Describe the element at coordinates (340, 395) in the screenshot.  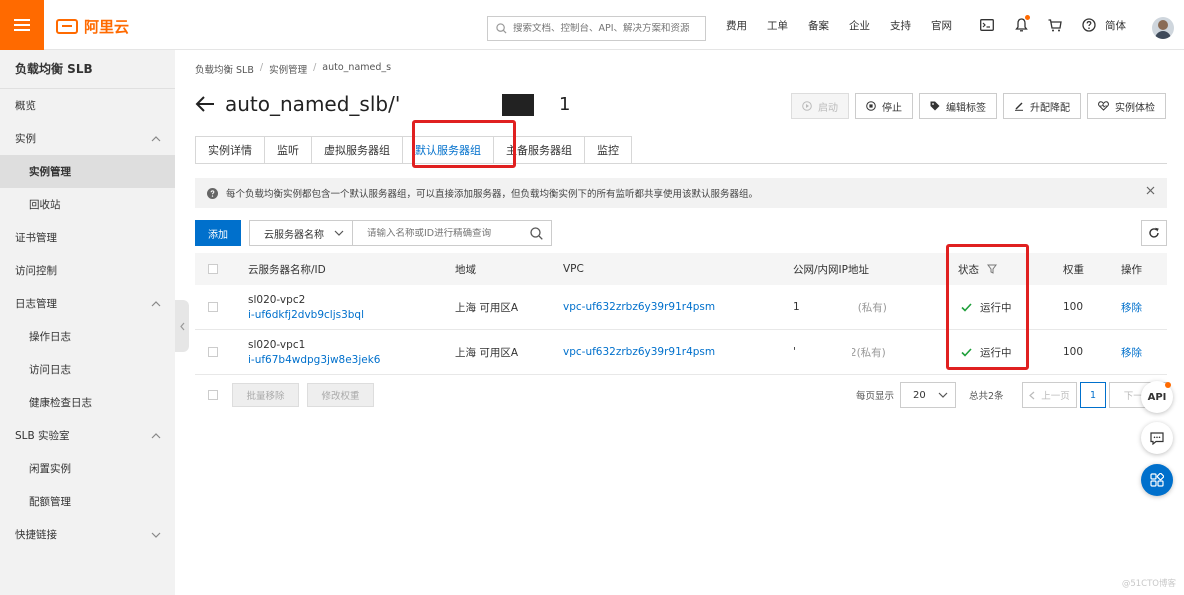
I see `edit-weight-button: 修改权重` at that location.